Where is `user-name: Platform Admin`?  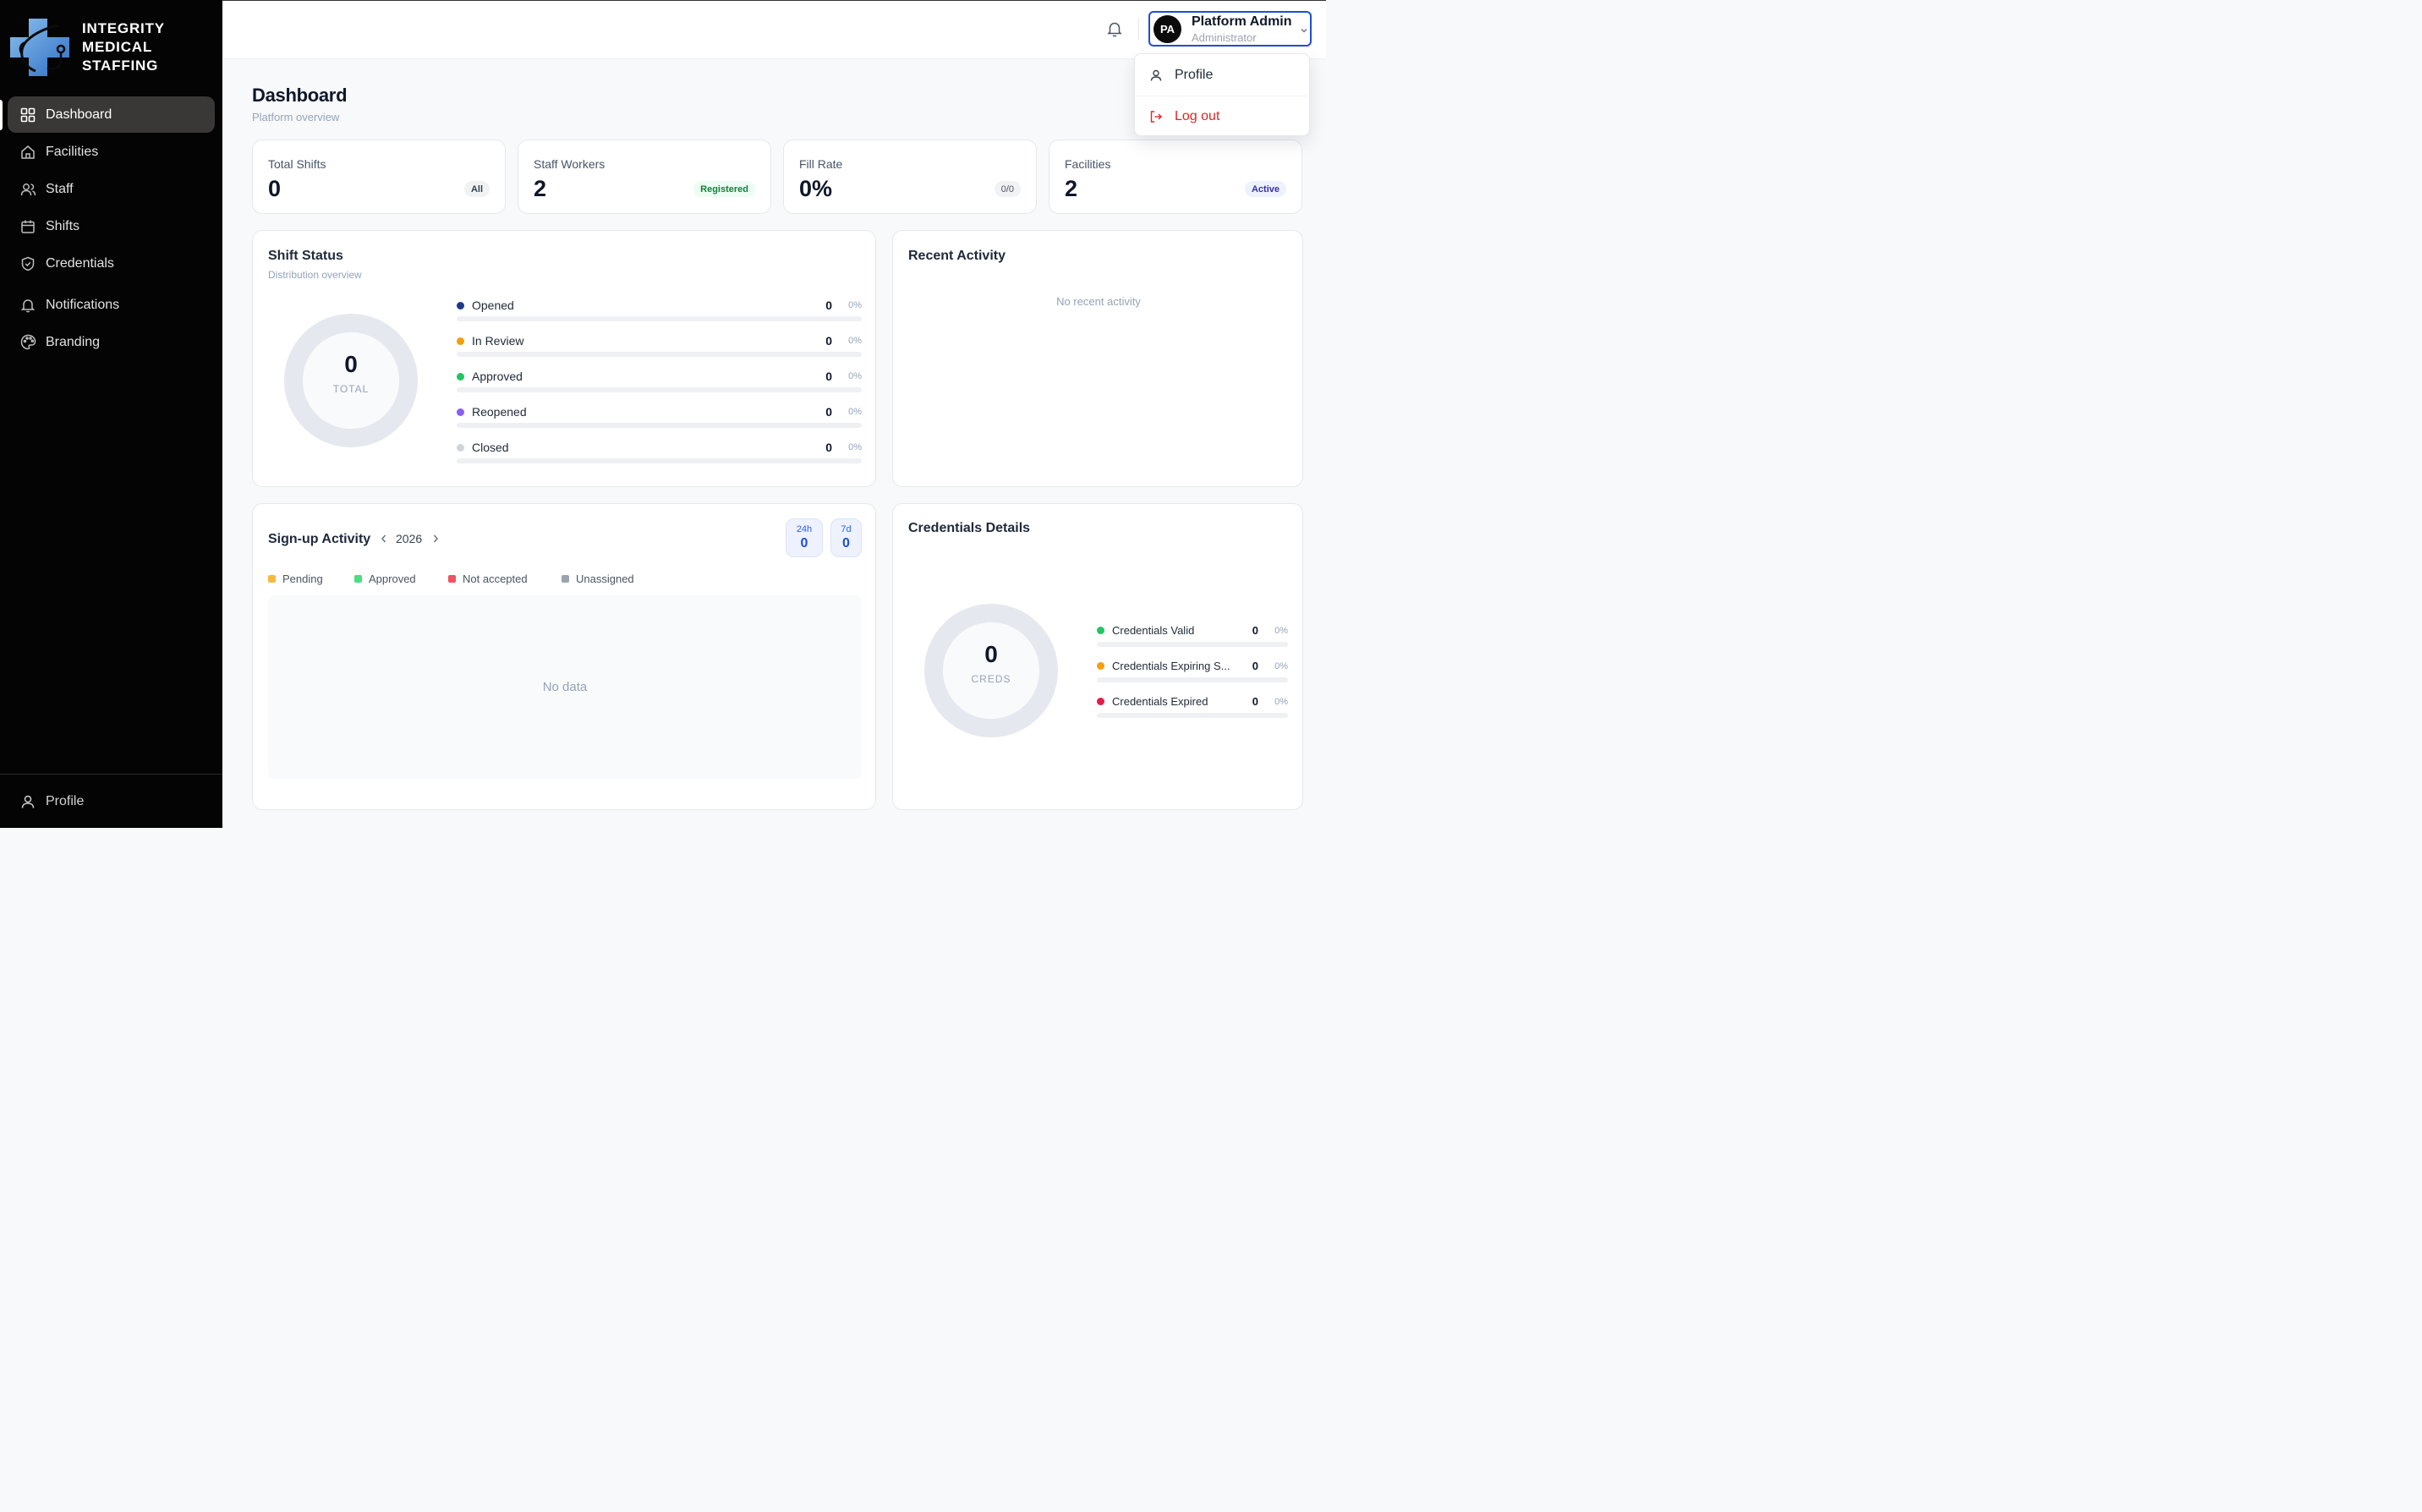
user-name: Platform Admin is located at coordinates (1242, 21).